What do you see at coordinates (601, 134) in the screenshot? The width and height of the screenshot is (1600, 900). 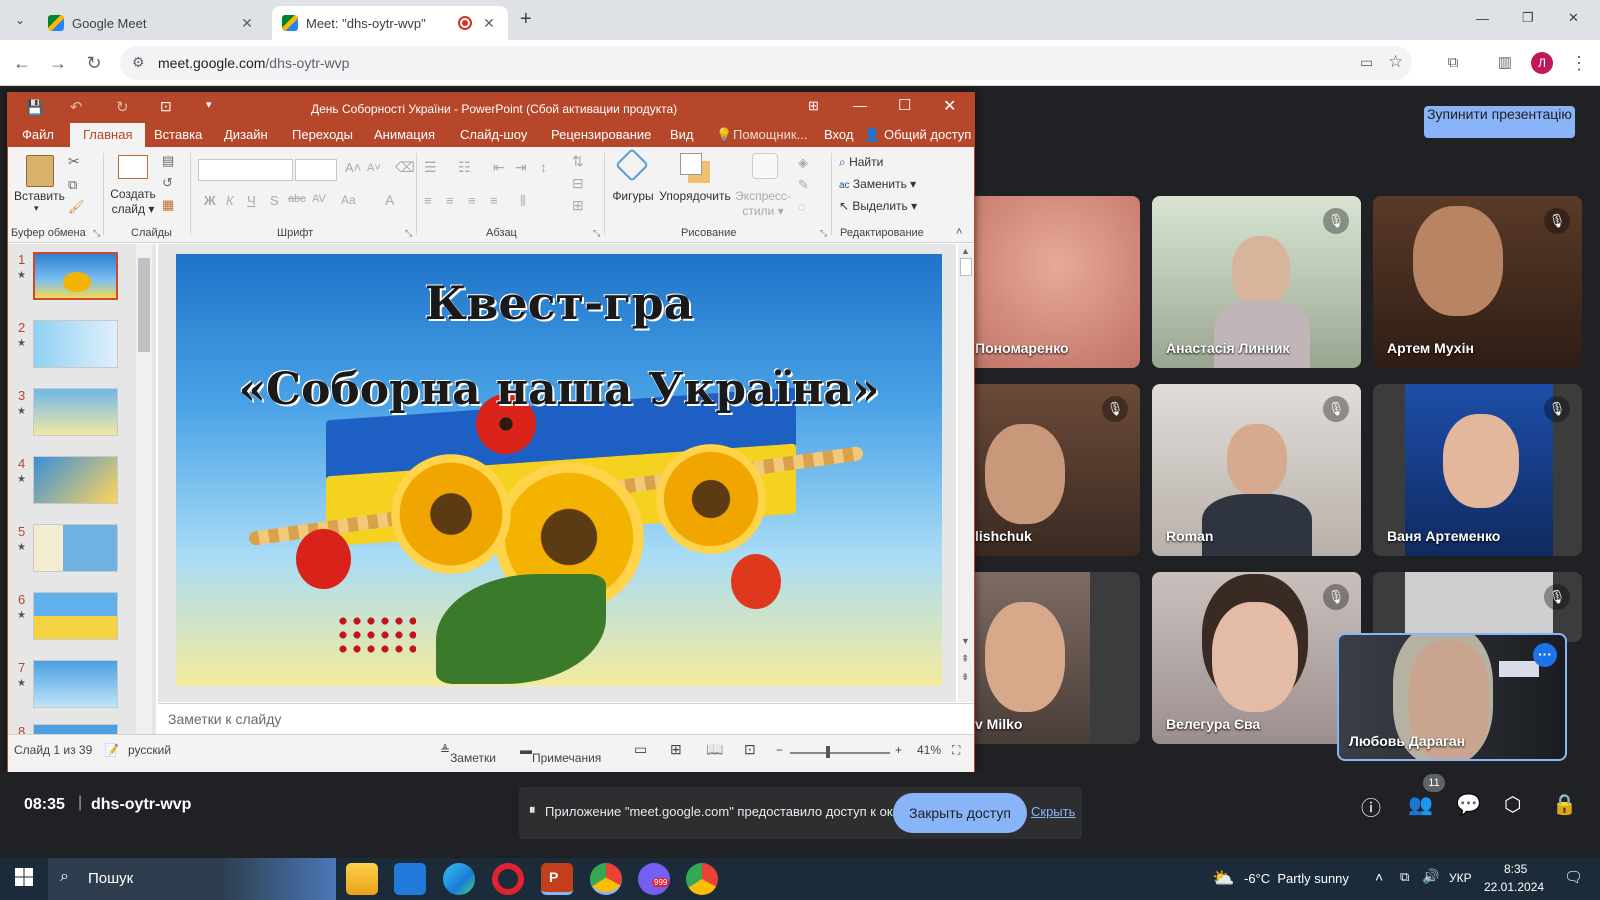 I see `tab-review: Рецензирование` at bounding box center [601, 134].